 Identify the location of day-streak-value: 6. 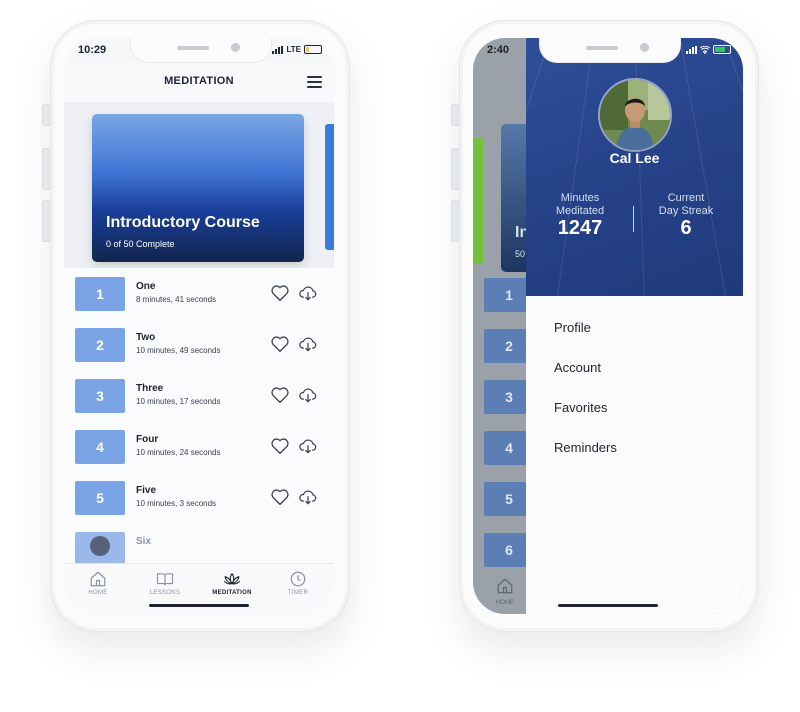
(686, 228).